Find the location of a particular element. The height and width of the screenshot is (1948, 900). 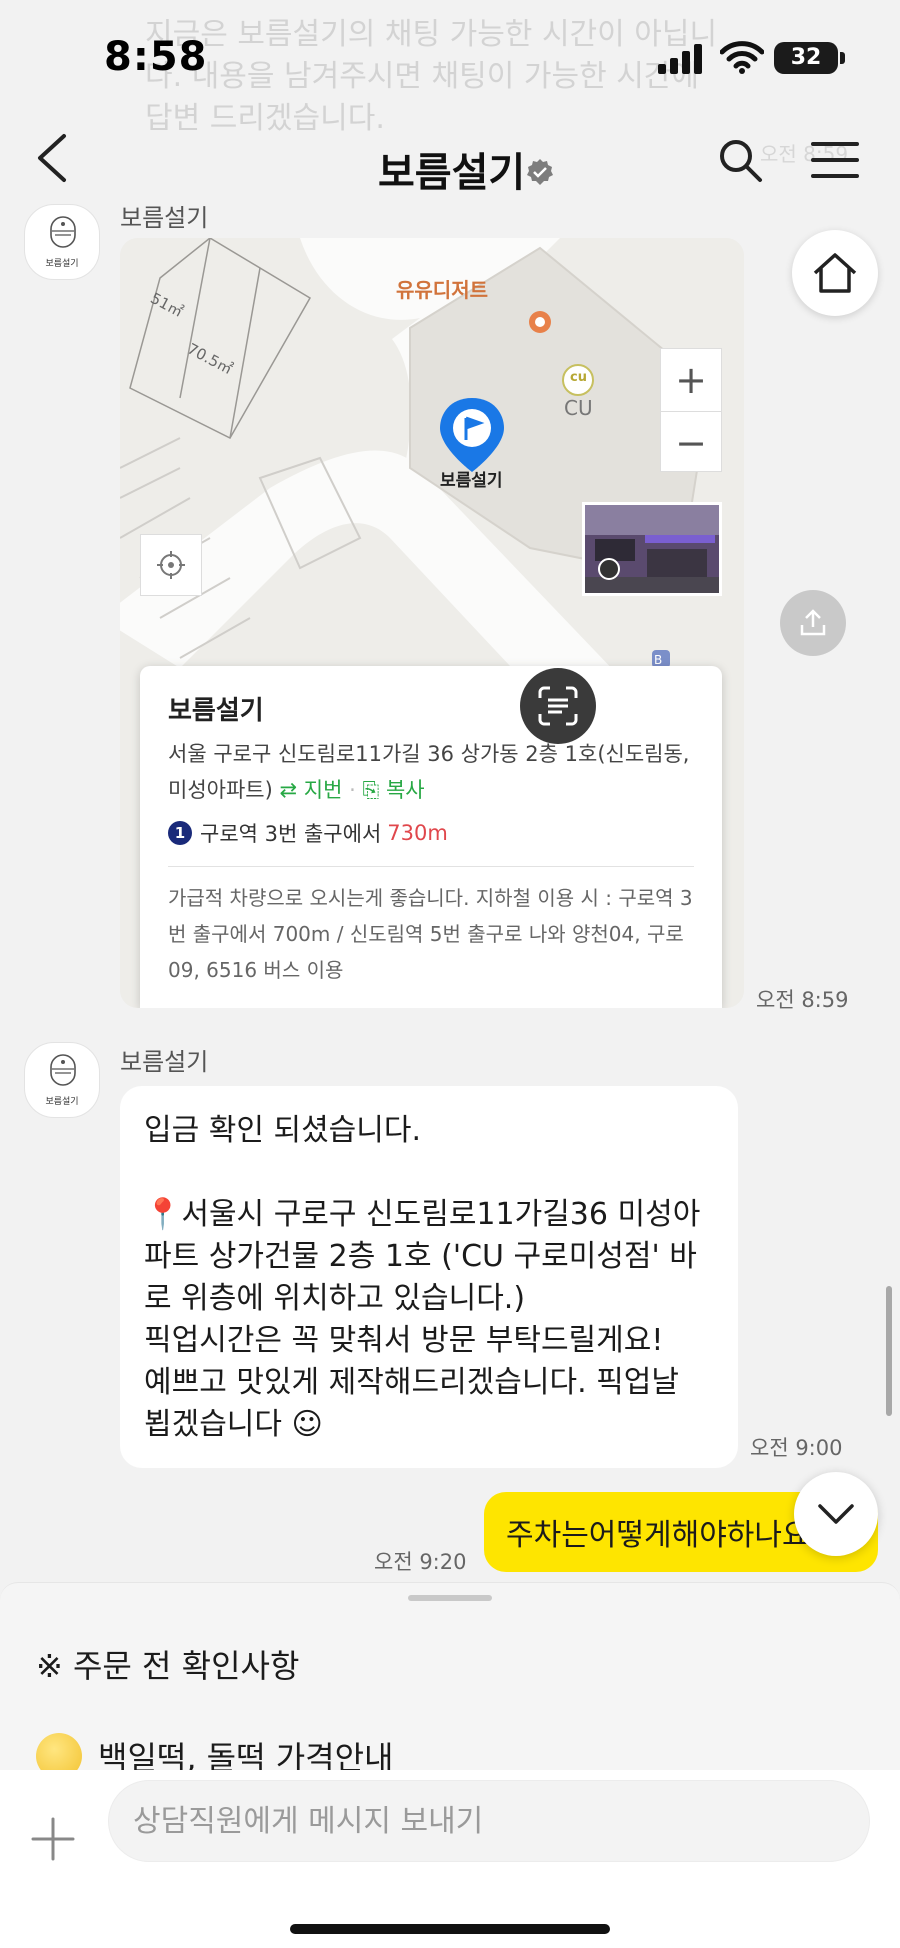

battery-indicator: 32 is located at coordinates (806, 58).